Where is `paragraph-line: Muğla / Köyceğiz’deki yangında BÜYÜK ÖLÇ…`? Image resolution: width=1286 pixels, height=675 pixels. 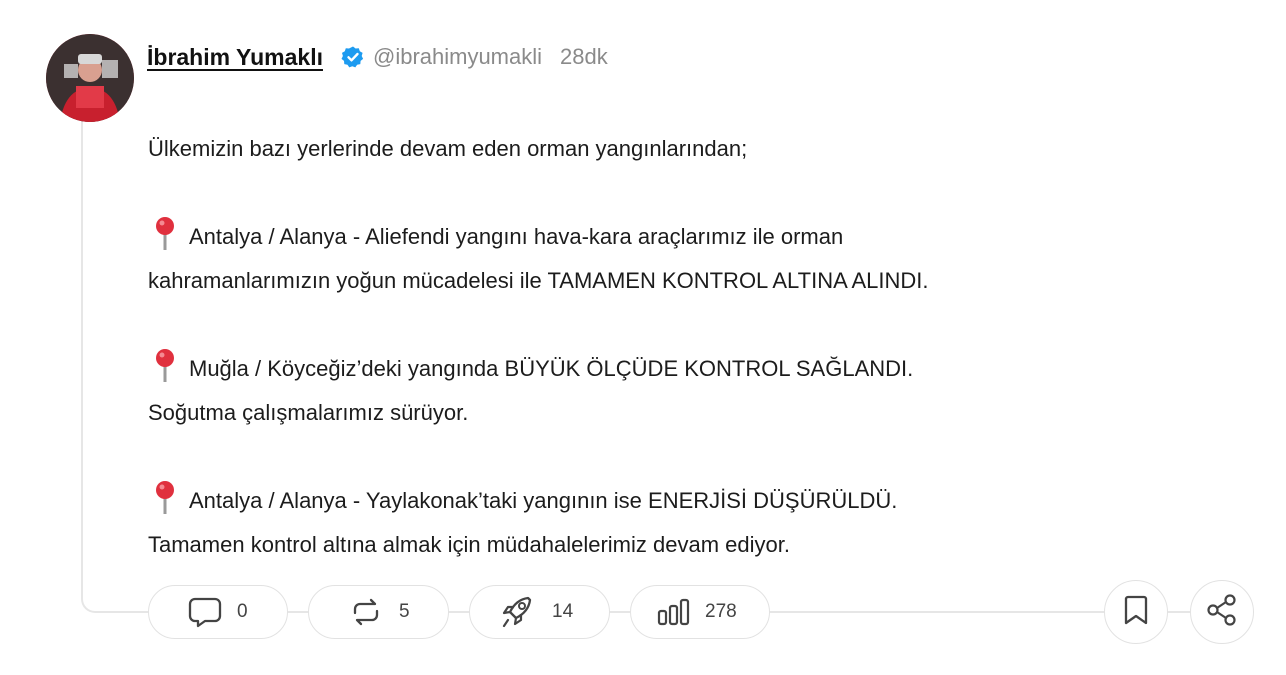
paragraph-line: Muğla / Köyceğiz’deki yangında BÜYÜK ÖLÇ… is located at coordinates (551, 368).